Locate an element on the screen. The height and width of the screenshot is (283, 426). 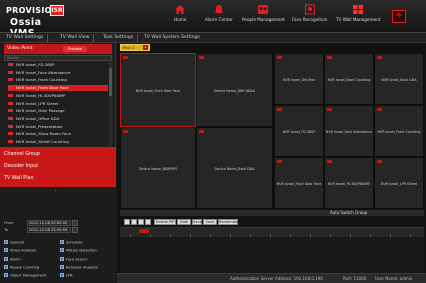
auto-switch-bar: Auto Switch Group is located at coordinates (272, 213).